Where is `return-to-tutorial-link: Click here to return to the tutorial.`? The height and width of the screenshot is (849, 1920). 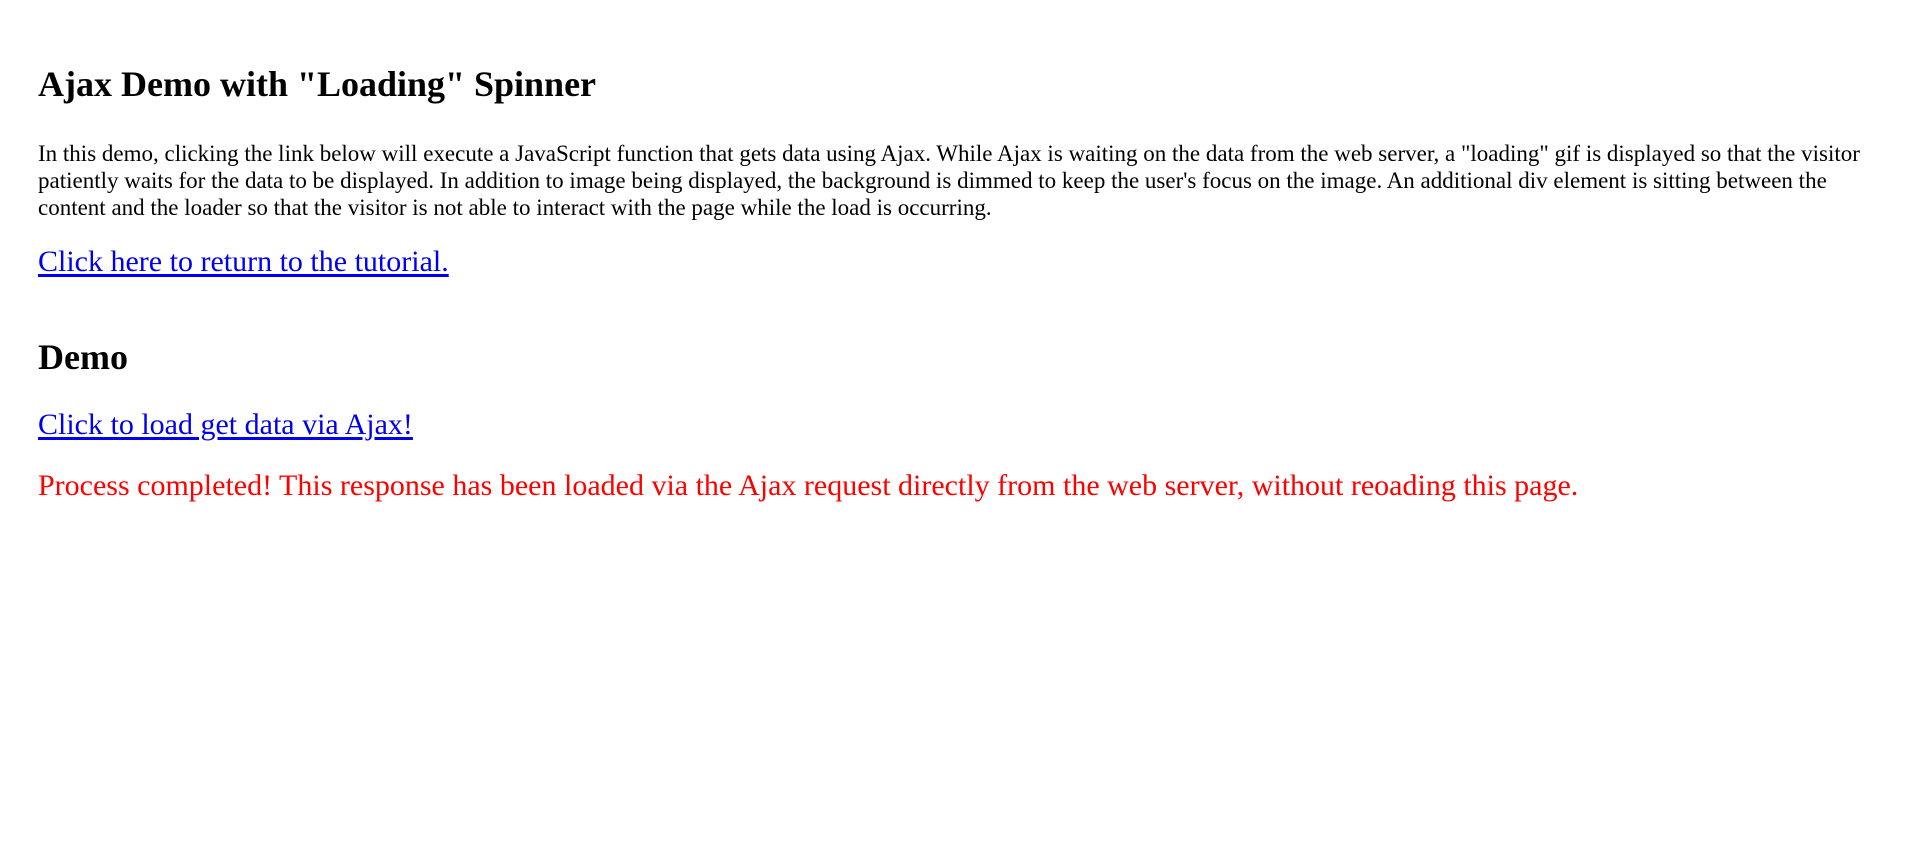 return-to-tutorial-link: Click here to return to the tutorial. is located at coordinates (243, 262).